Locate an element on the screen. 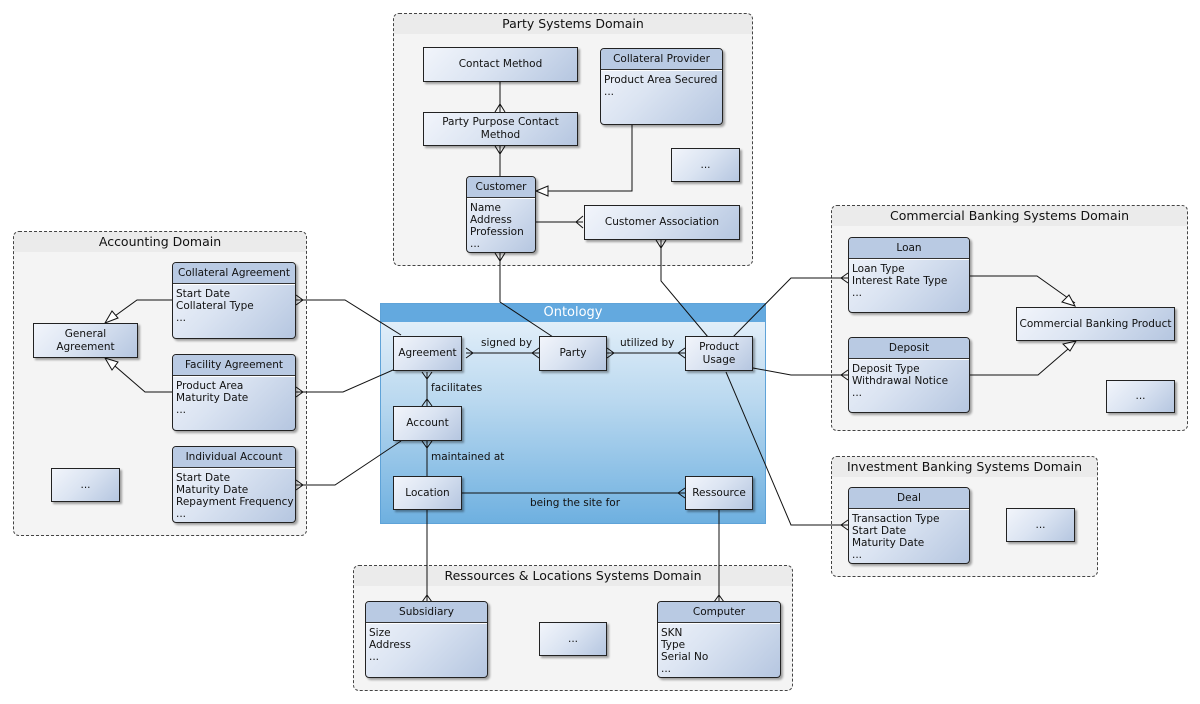 This screenshot has height=704, width=1200. class-attr: Size is located at coordinates (380, 633).